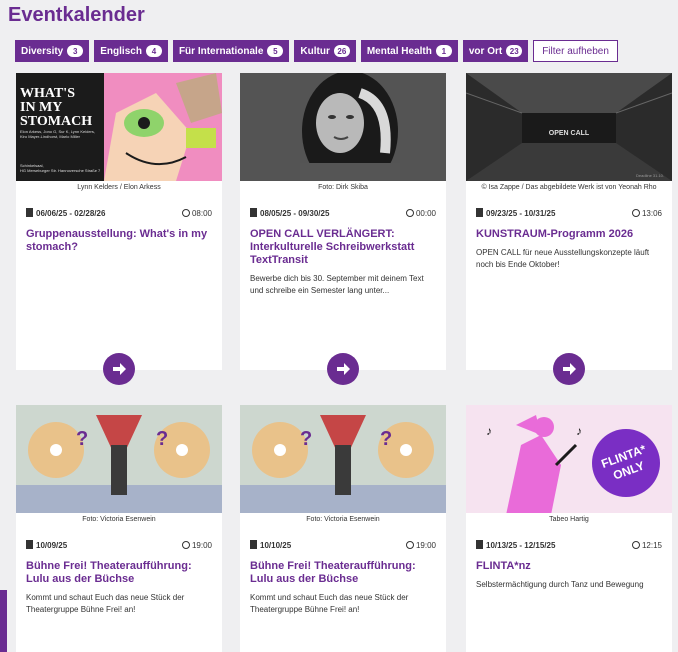 The width and height of the screenshot is (678, 652). I want to click on event-meta: 06/06/25 - 02/28/26 08:00, so click(119, 213).